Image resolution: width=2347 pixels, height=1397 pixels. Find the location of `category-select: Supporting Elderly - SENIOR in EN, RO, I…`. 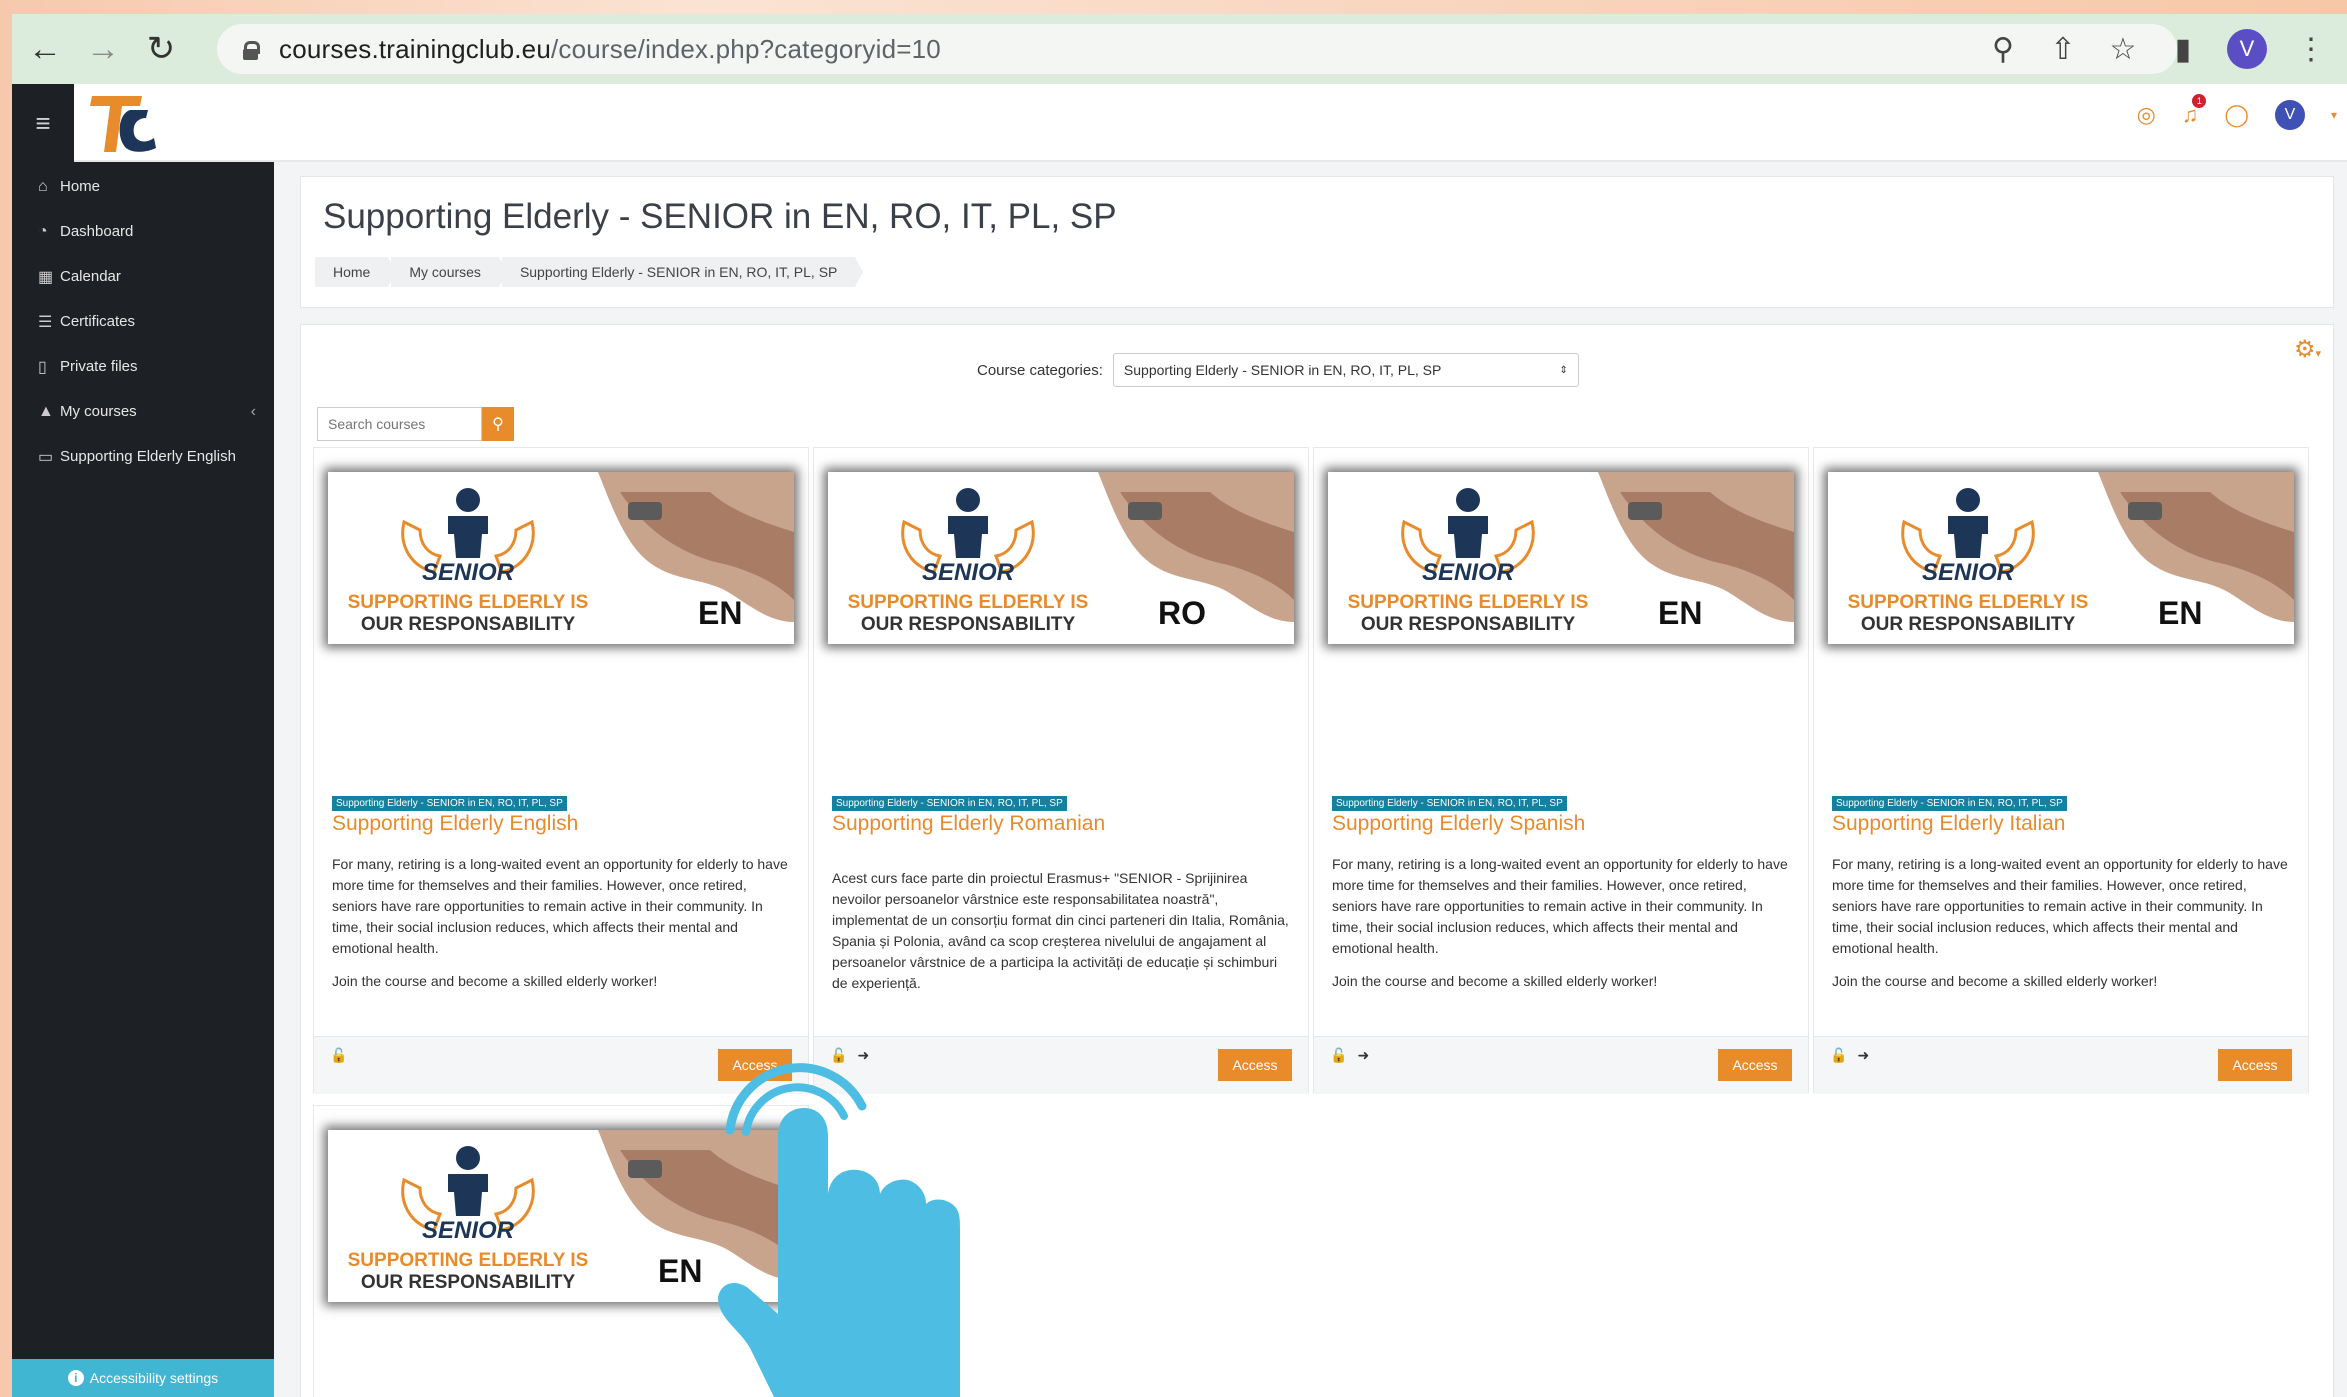

category-select: Supporting Elderly - SENIOR in EN, RO, I… is located at coordinates (1345, 370).